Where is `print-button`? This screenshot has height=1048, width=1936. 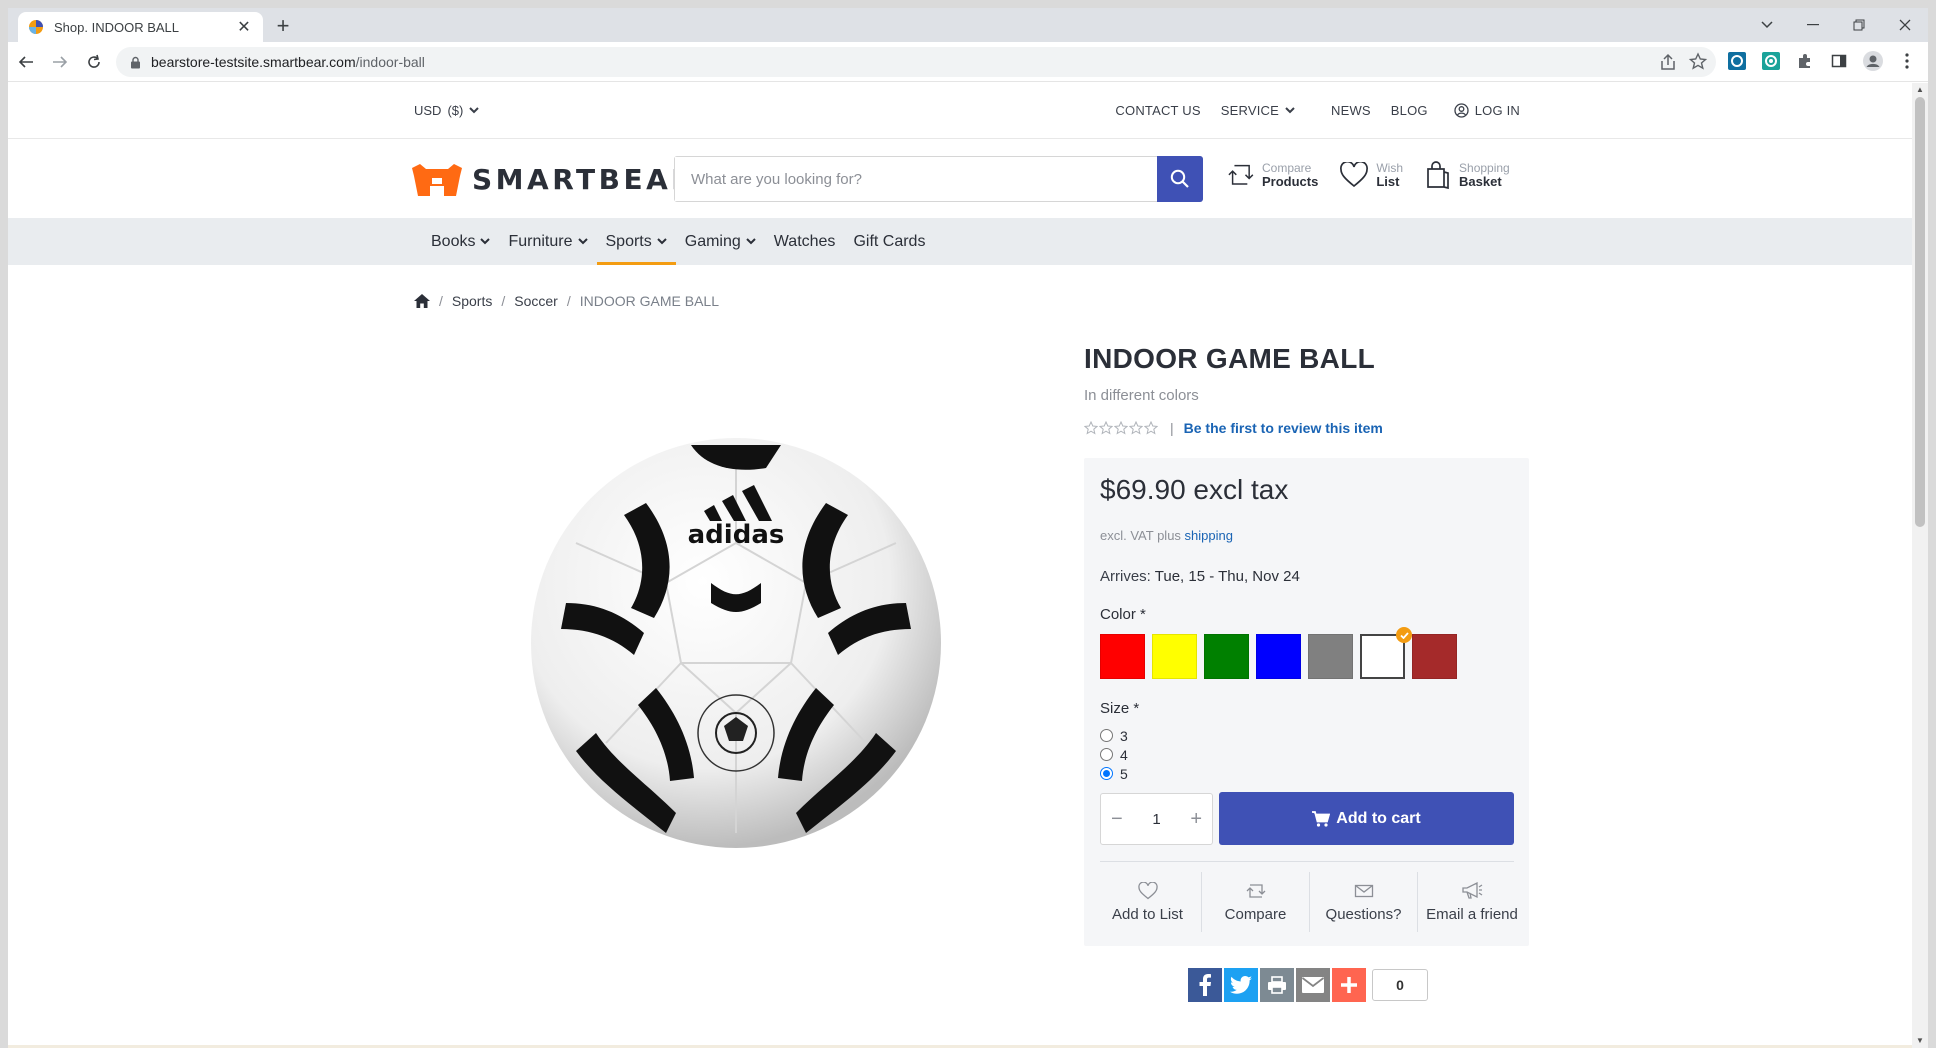
print-button is located at coordinates (1277, 985).